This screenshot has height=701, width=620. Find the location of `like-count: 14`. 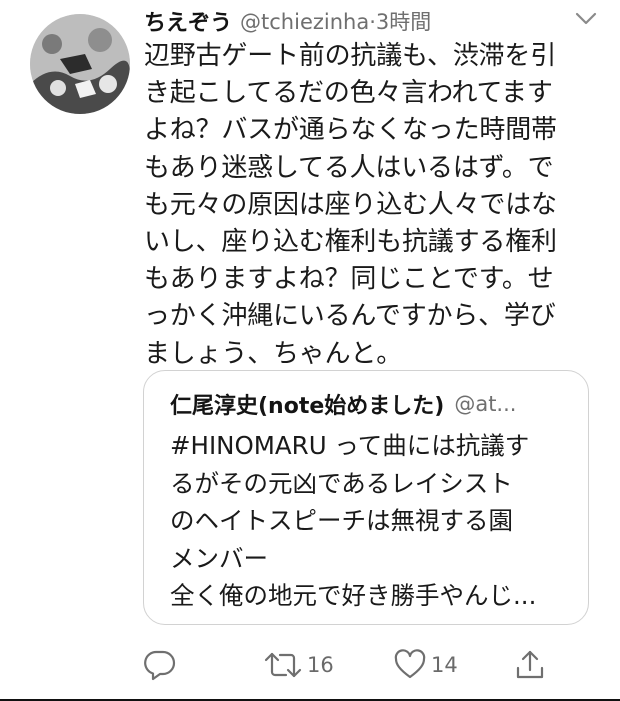

like-count: 14 is located at coordinates (444, 665).